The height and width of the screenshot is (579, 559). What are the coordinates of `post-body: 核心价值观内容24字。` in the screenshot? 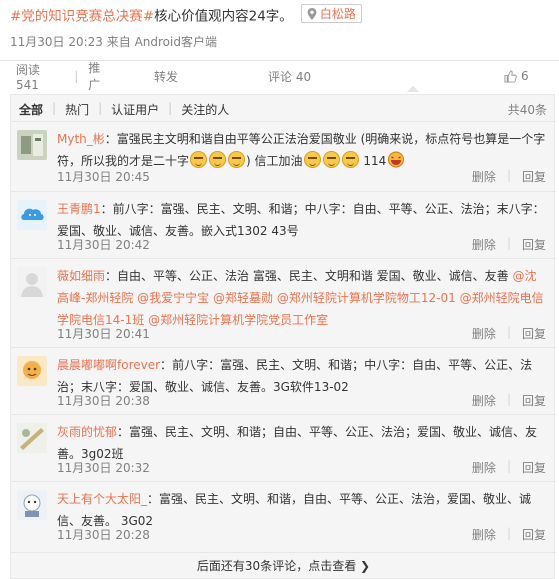 It's located at (223, 16).